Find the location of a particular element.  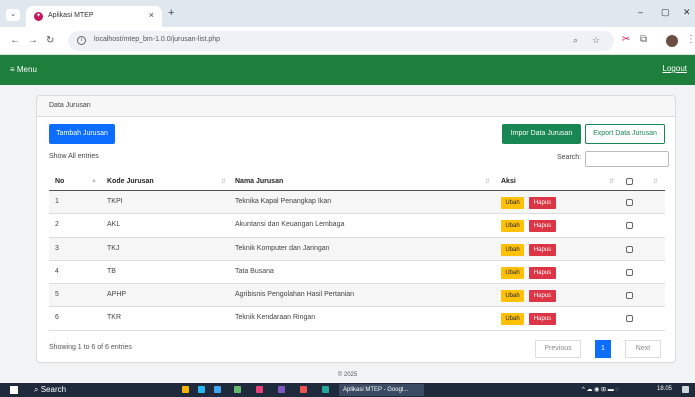

logout-link: Logout is located at coordinates (675, 68).